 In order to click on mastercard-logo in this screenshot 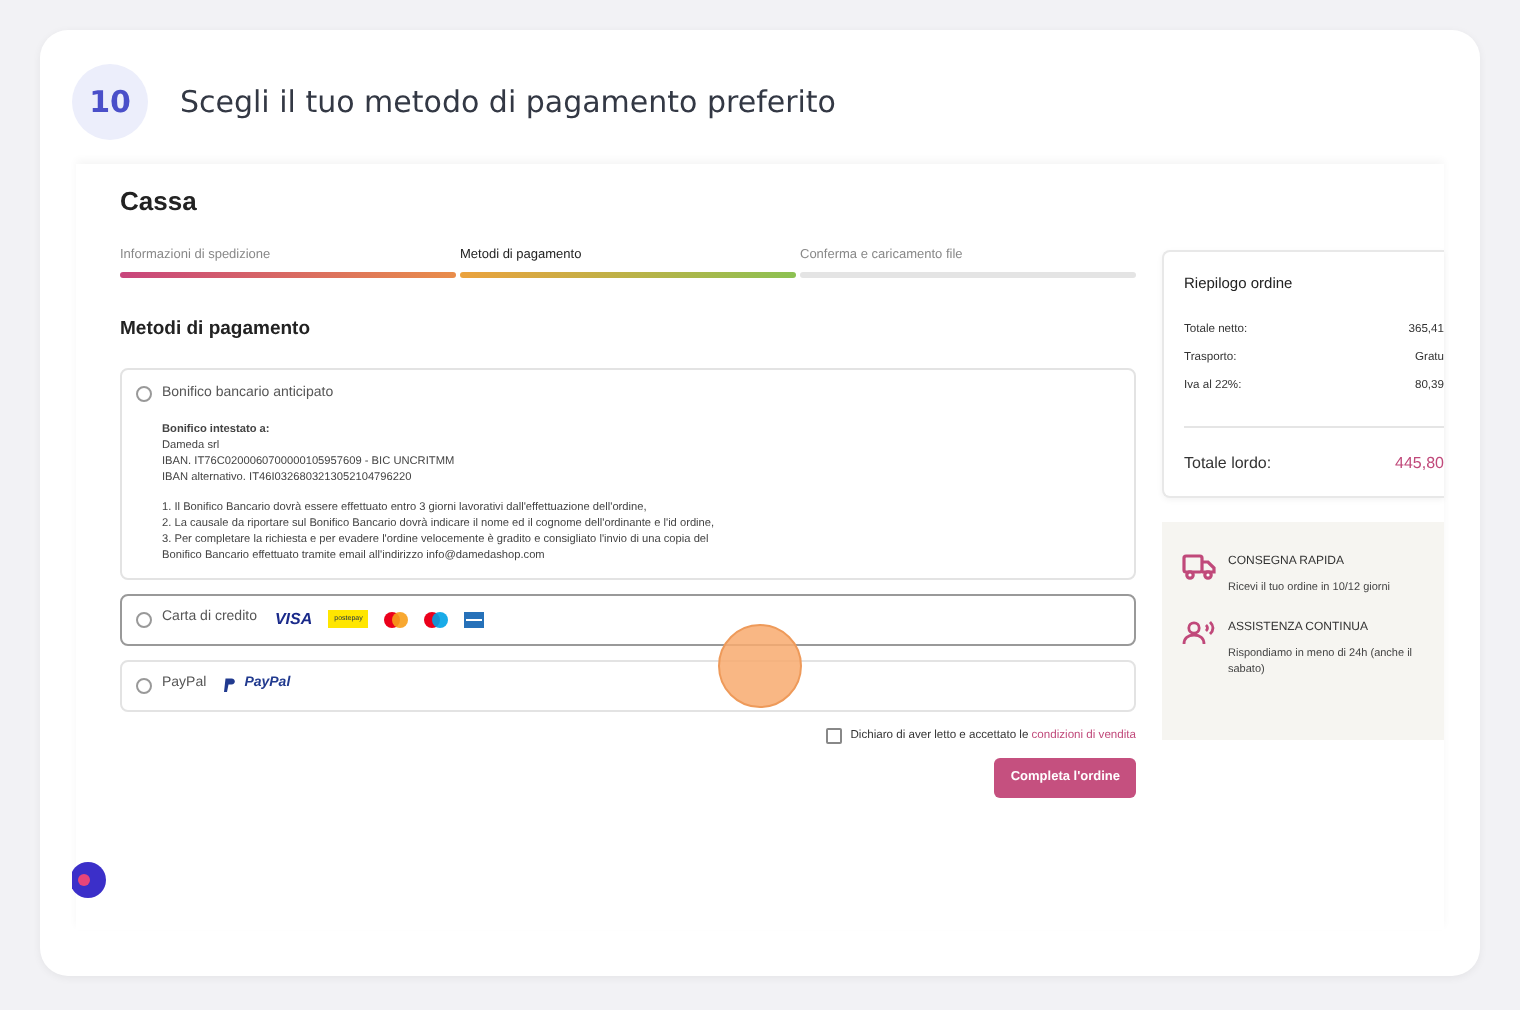, I will do `click(396, 619)`.